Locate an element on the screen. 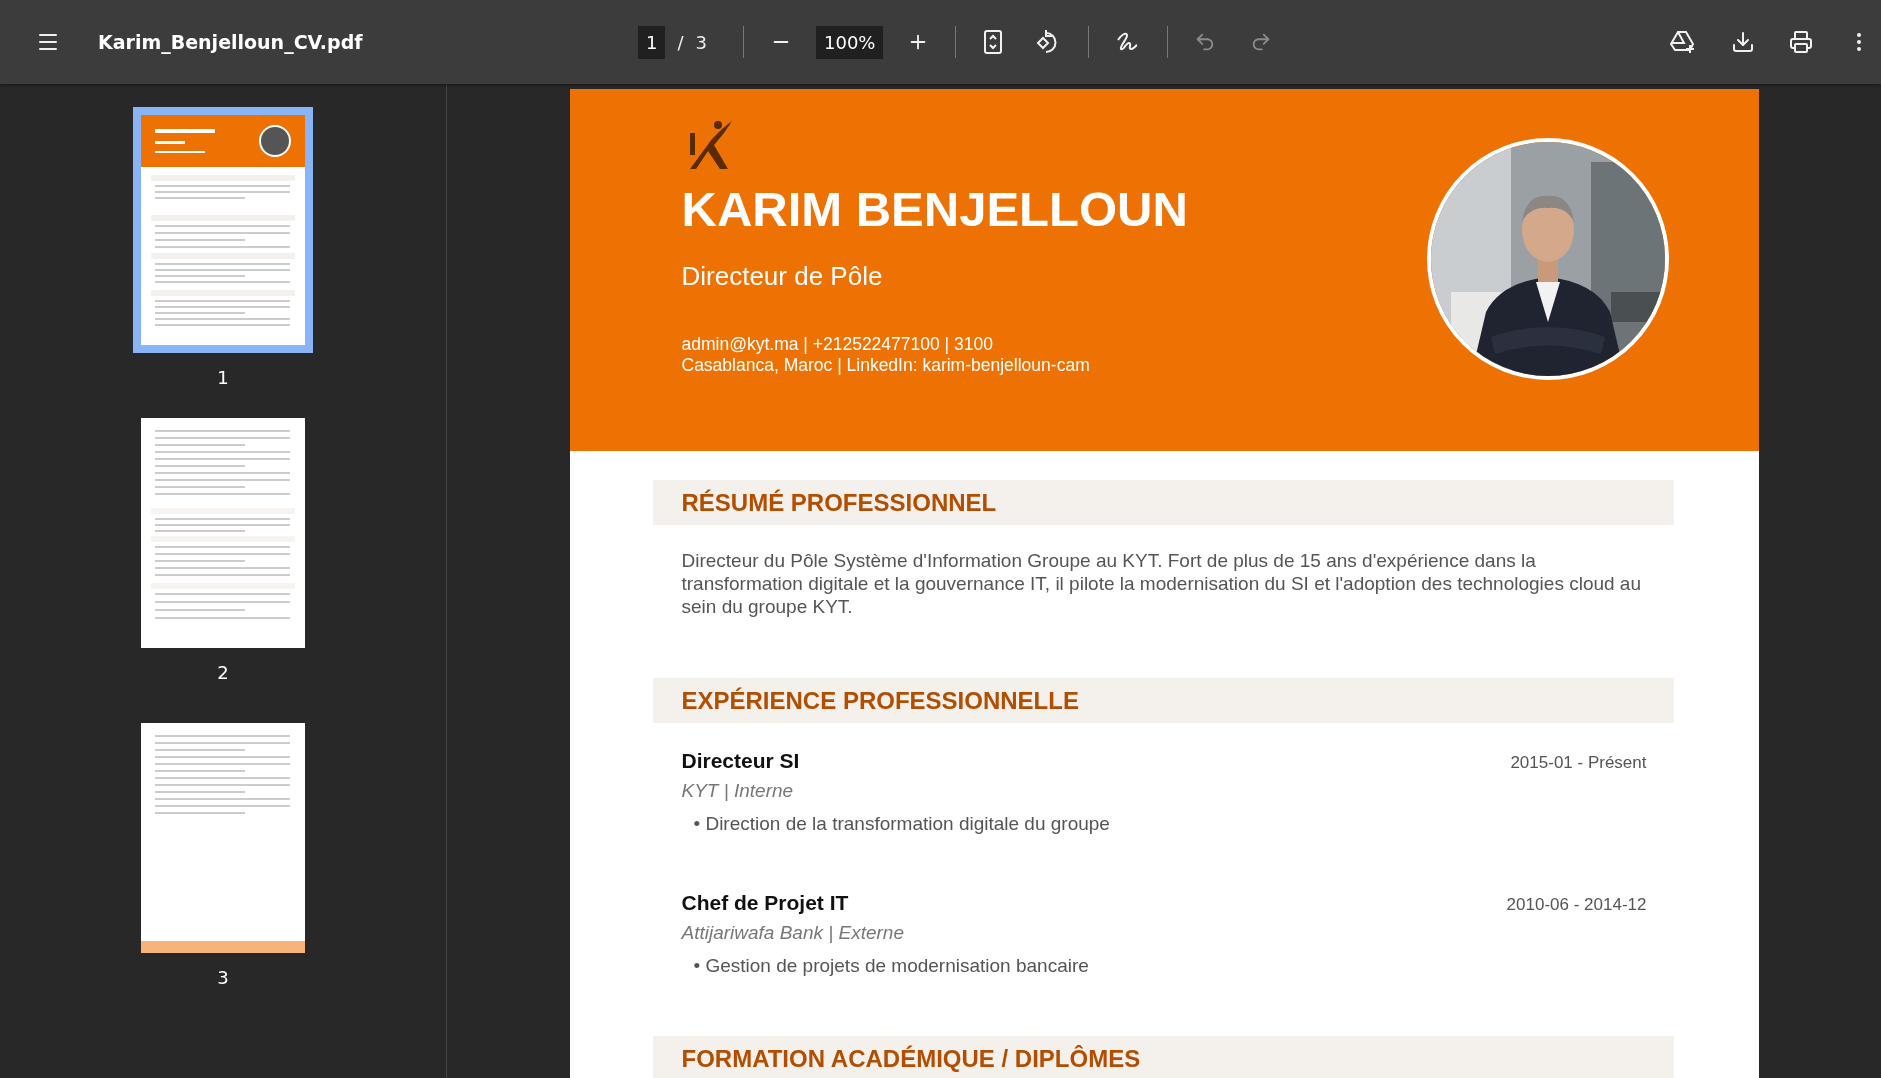 Image resolution: width=1881 pixels, height=1078 pixels. job-role: Directeur SI is located at coordinates (740, 761).